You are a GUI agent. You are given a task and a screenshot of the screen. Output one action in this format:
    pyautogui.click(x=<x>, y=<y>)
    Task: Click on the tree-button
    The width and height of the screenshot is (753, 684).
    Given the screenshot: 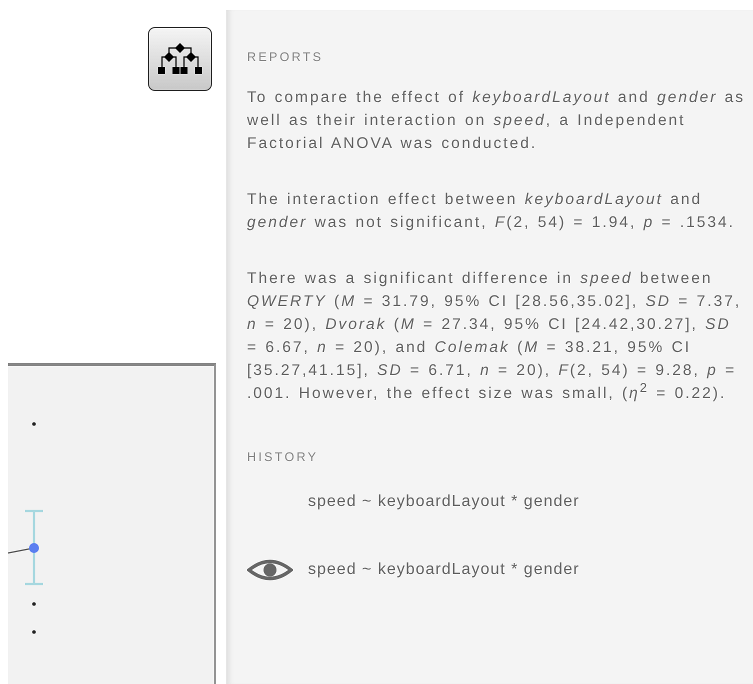 What is the action you would take?
    pyautogui.click(x=180, y=59)
    